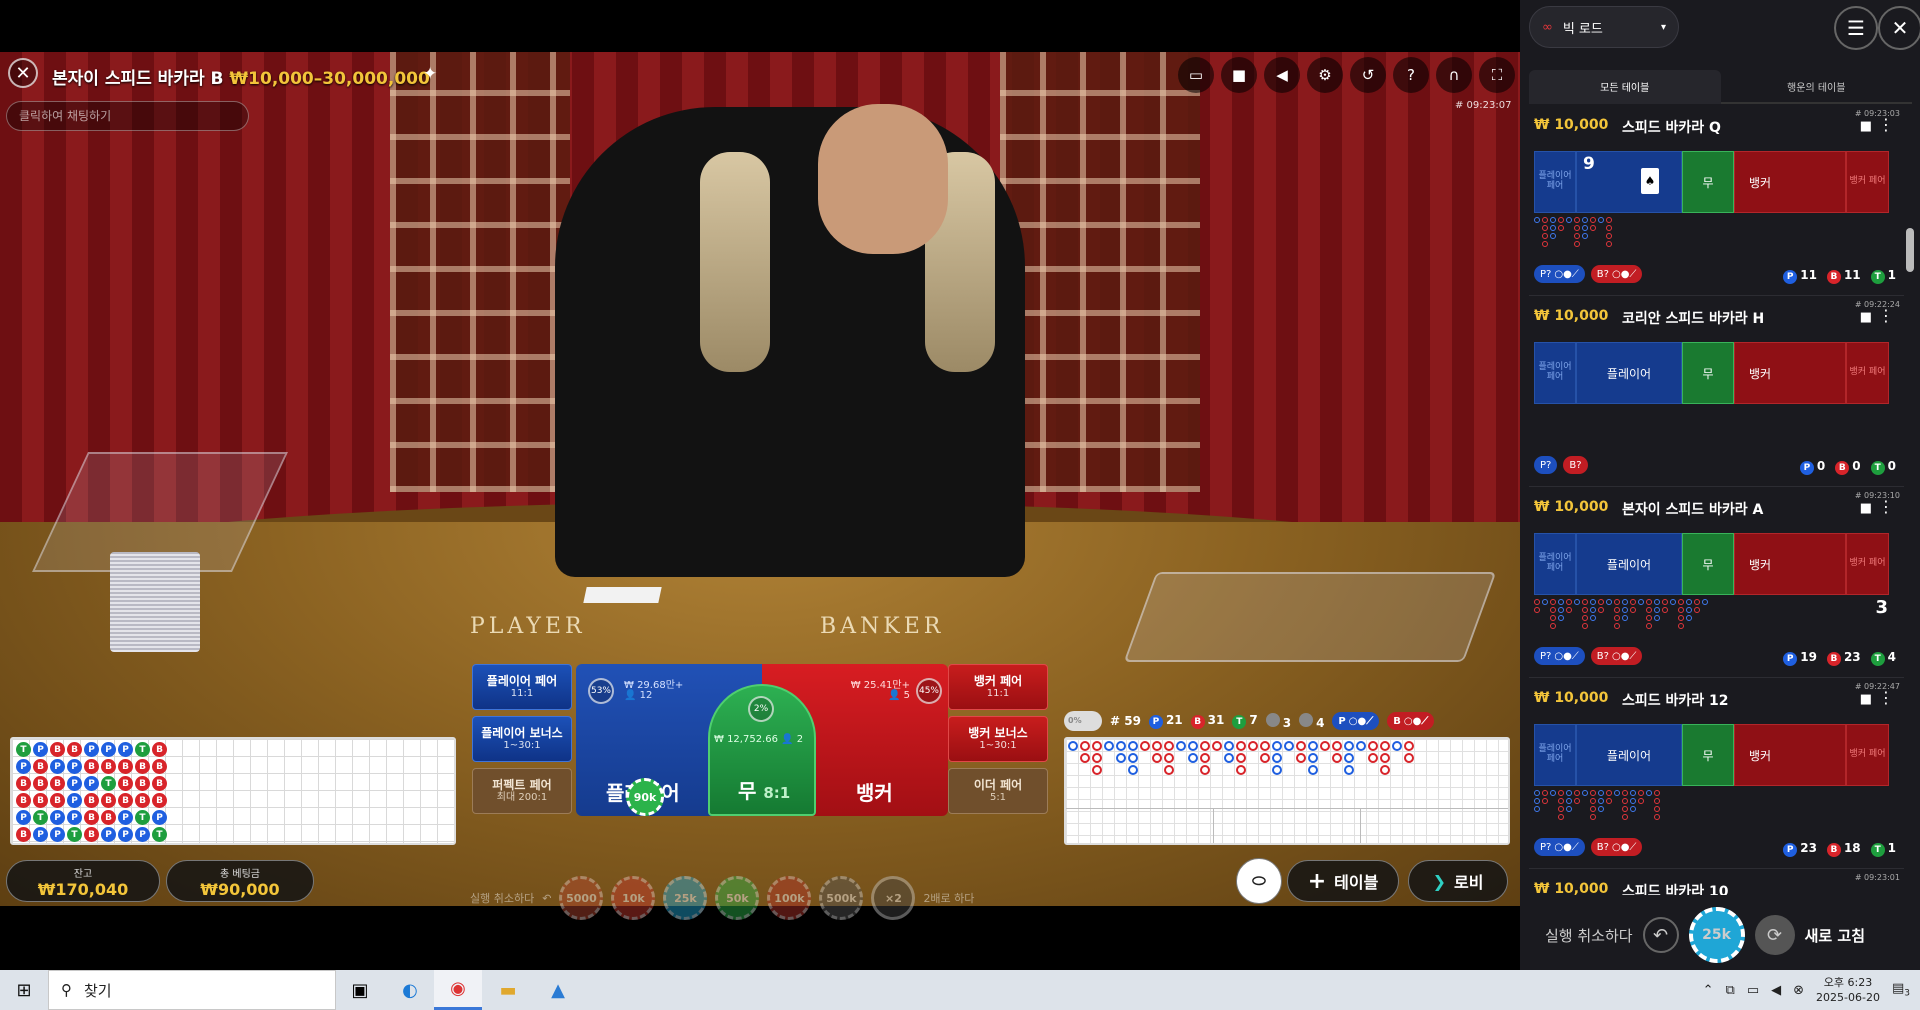 The width and height of the screenshot is (1920, 1010). What do you see at coordinates (1368, 75) in the screenshot?
I see `history-icon: ↺` at bounding box center [1368, 75].